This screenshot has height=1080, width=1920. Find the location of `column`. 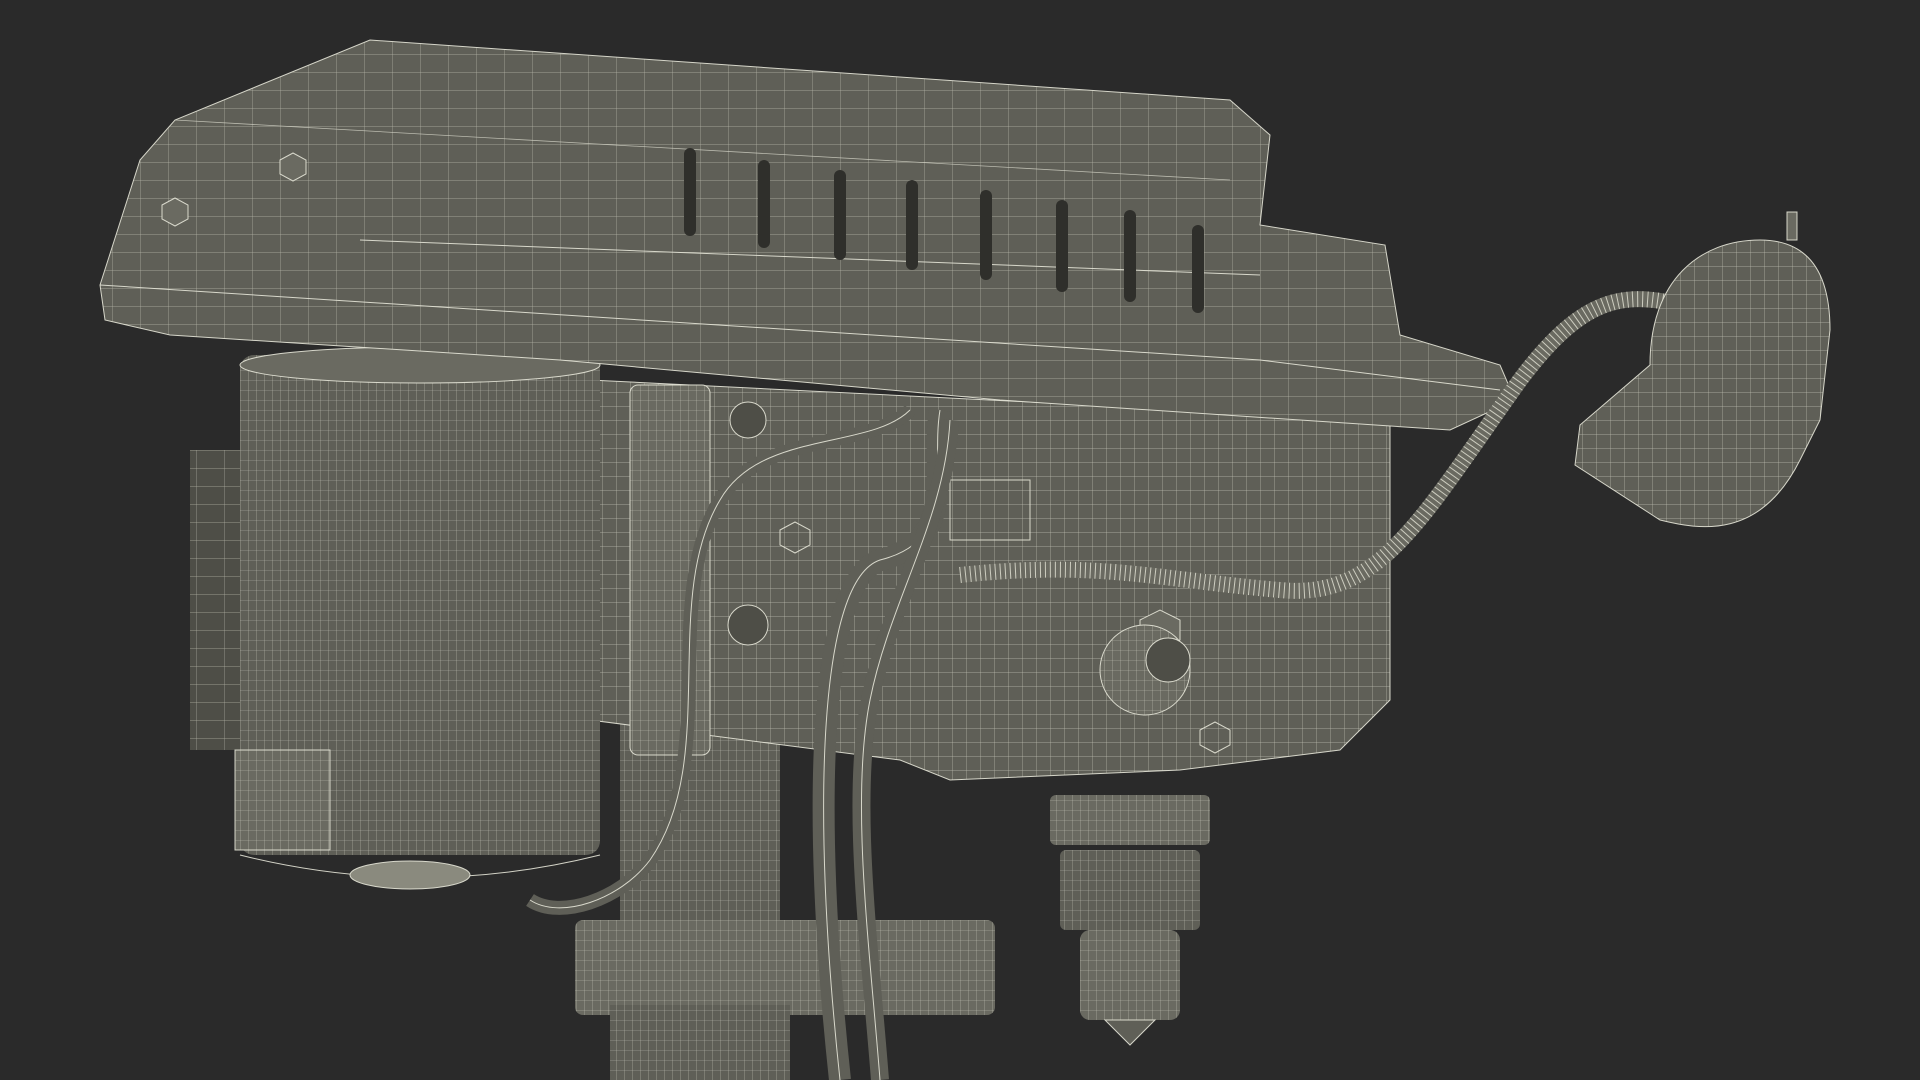

column is located at coordinates (785, 900).